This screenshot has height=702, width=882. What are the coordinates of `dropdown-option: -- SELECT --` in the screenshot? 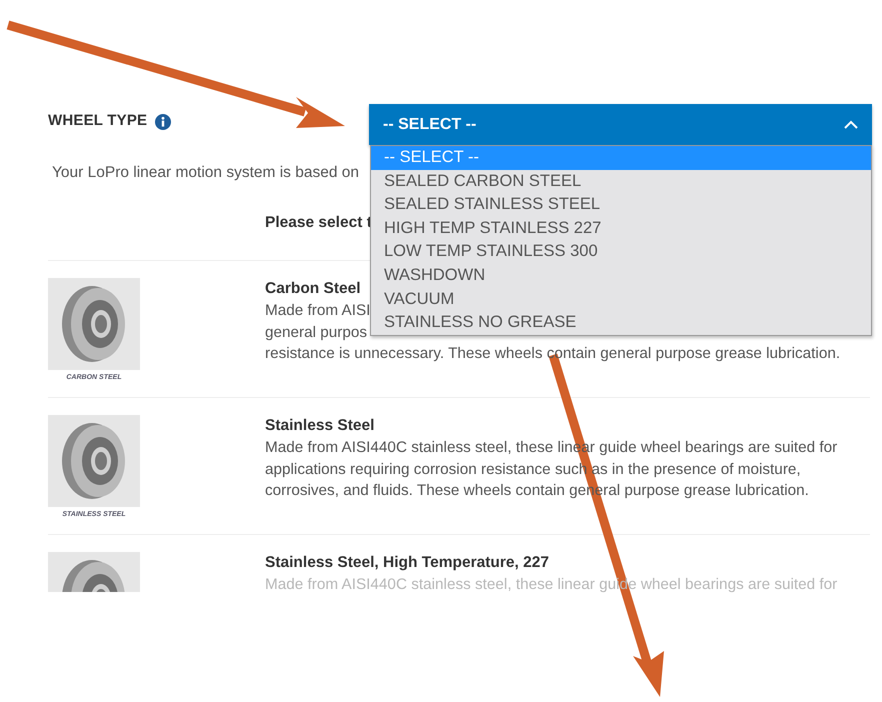 It's located at (621, 158).